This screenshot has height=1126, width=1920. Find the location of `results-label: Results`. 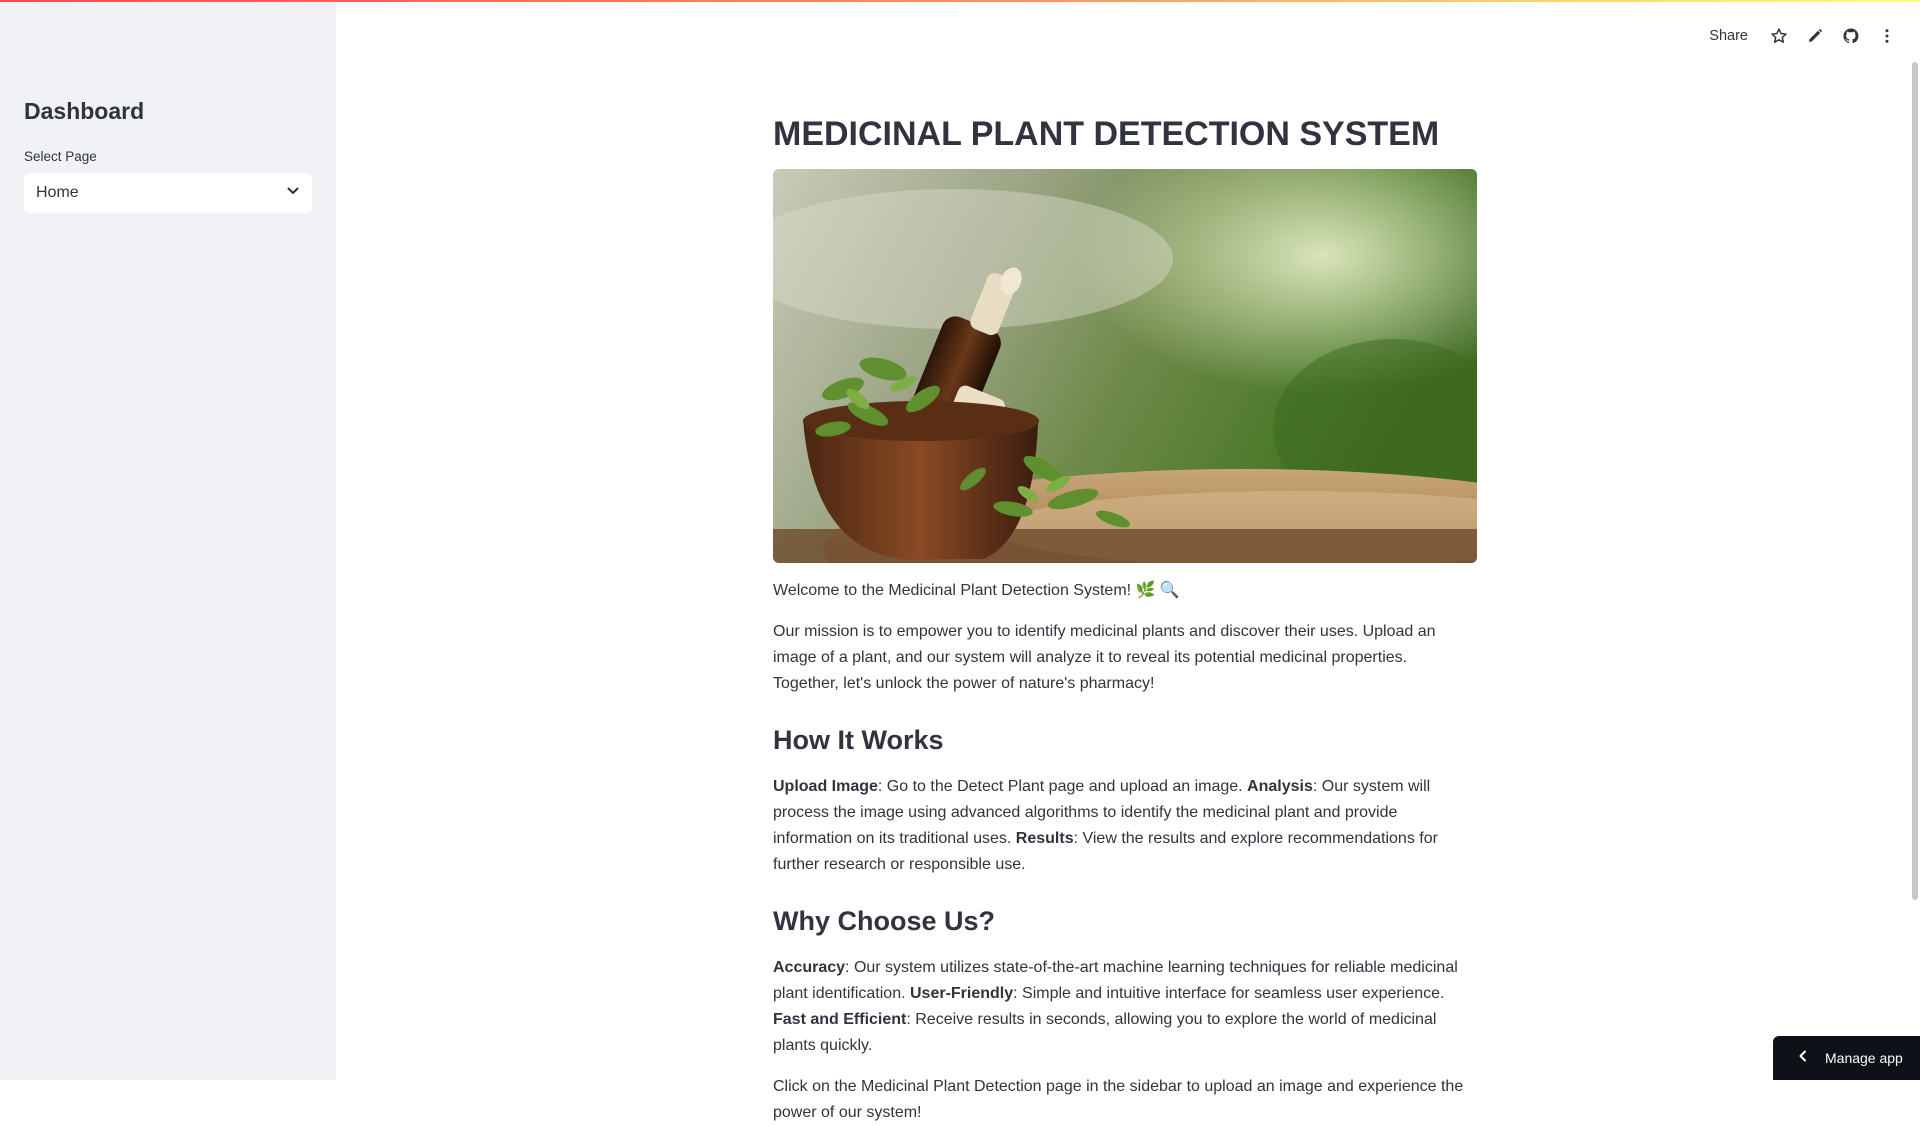

results-label: Results is located at coordinates (1045, 838).